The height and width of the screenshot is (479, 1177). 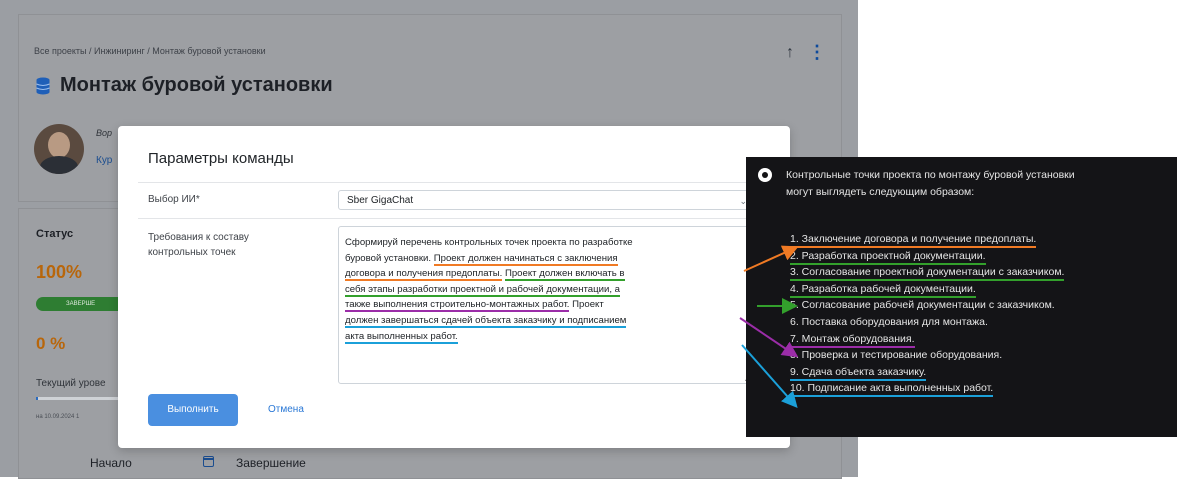 What do you see at coordinates (927, 289) in the screenshot?
I see `list-item: 4. Разработка рабочей документации.` at bounding box center [927, 289].